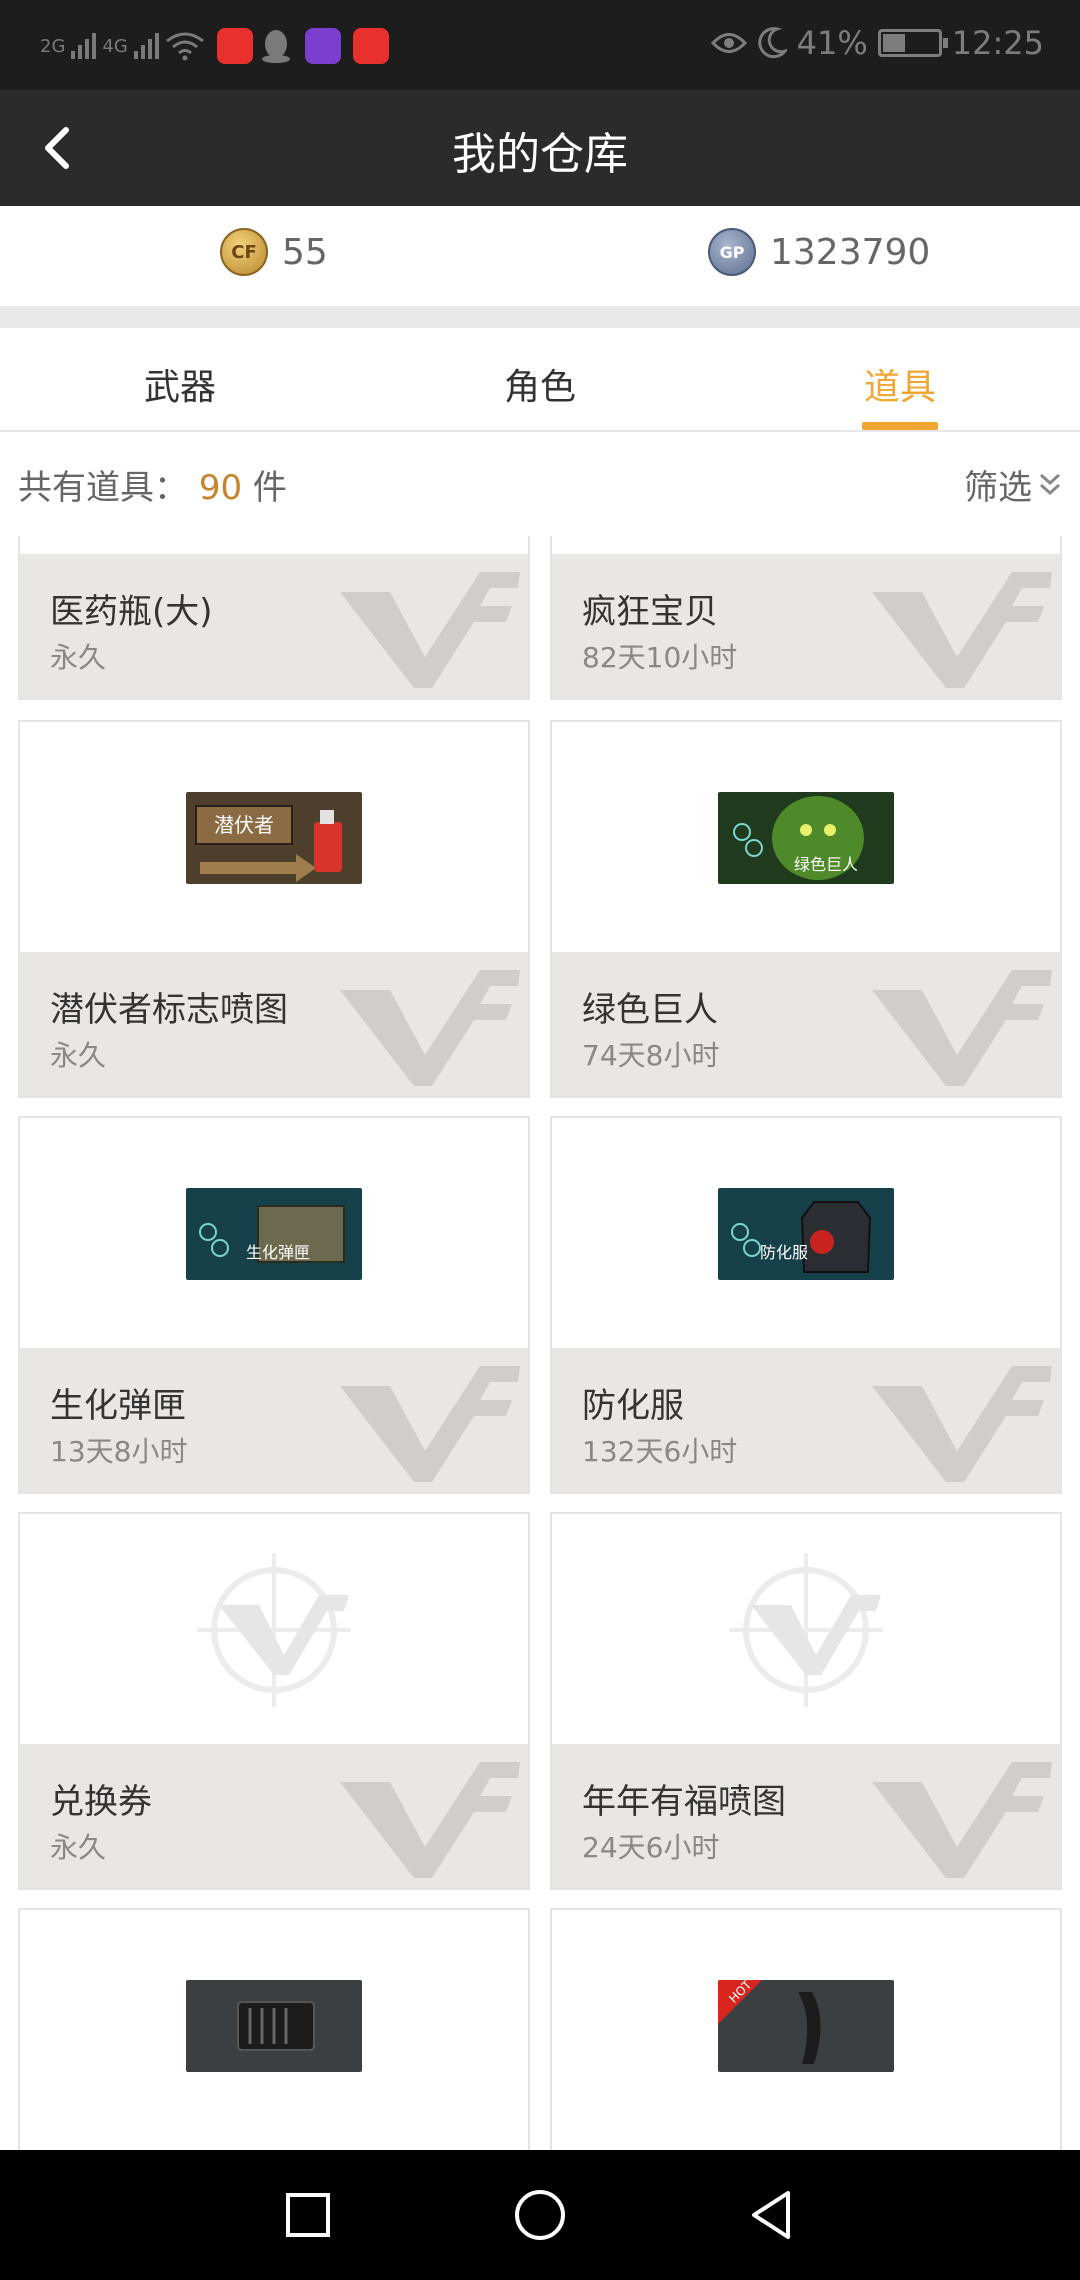 Image resolution: width=1080 pixels, height=2280 pixels. I want to click on item-name: 生化弹匣, so click(118, 1406).